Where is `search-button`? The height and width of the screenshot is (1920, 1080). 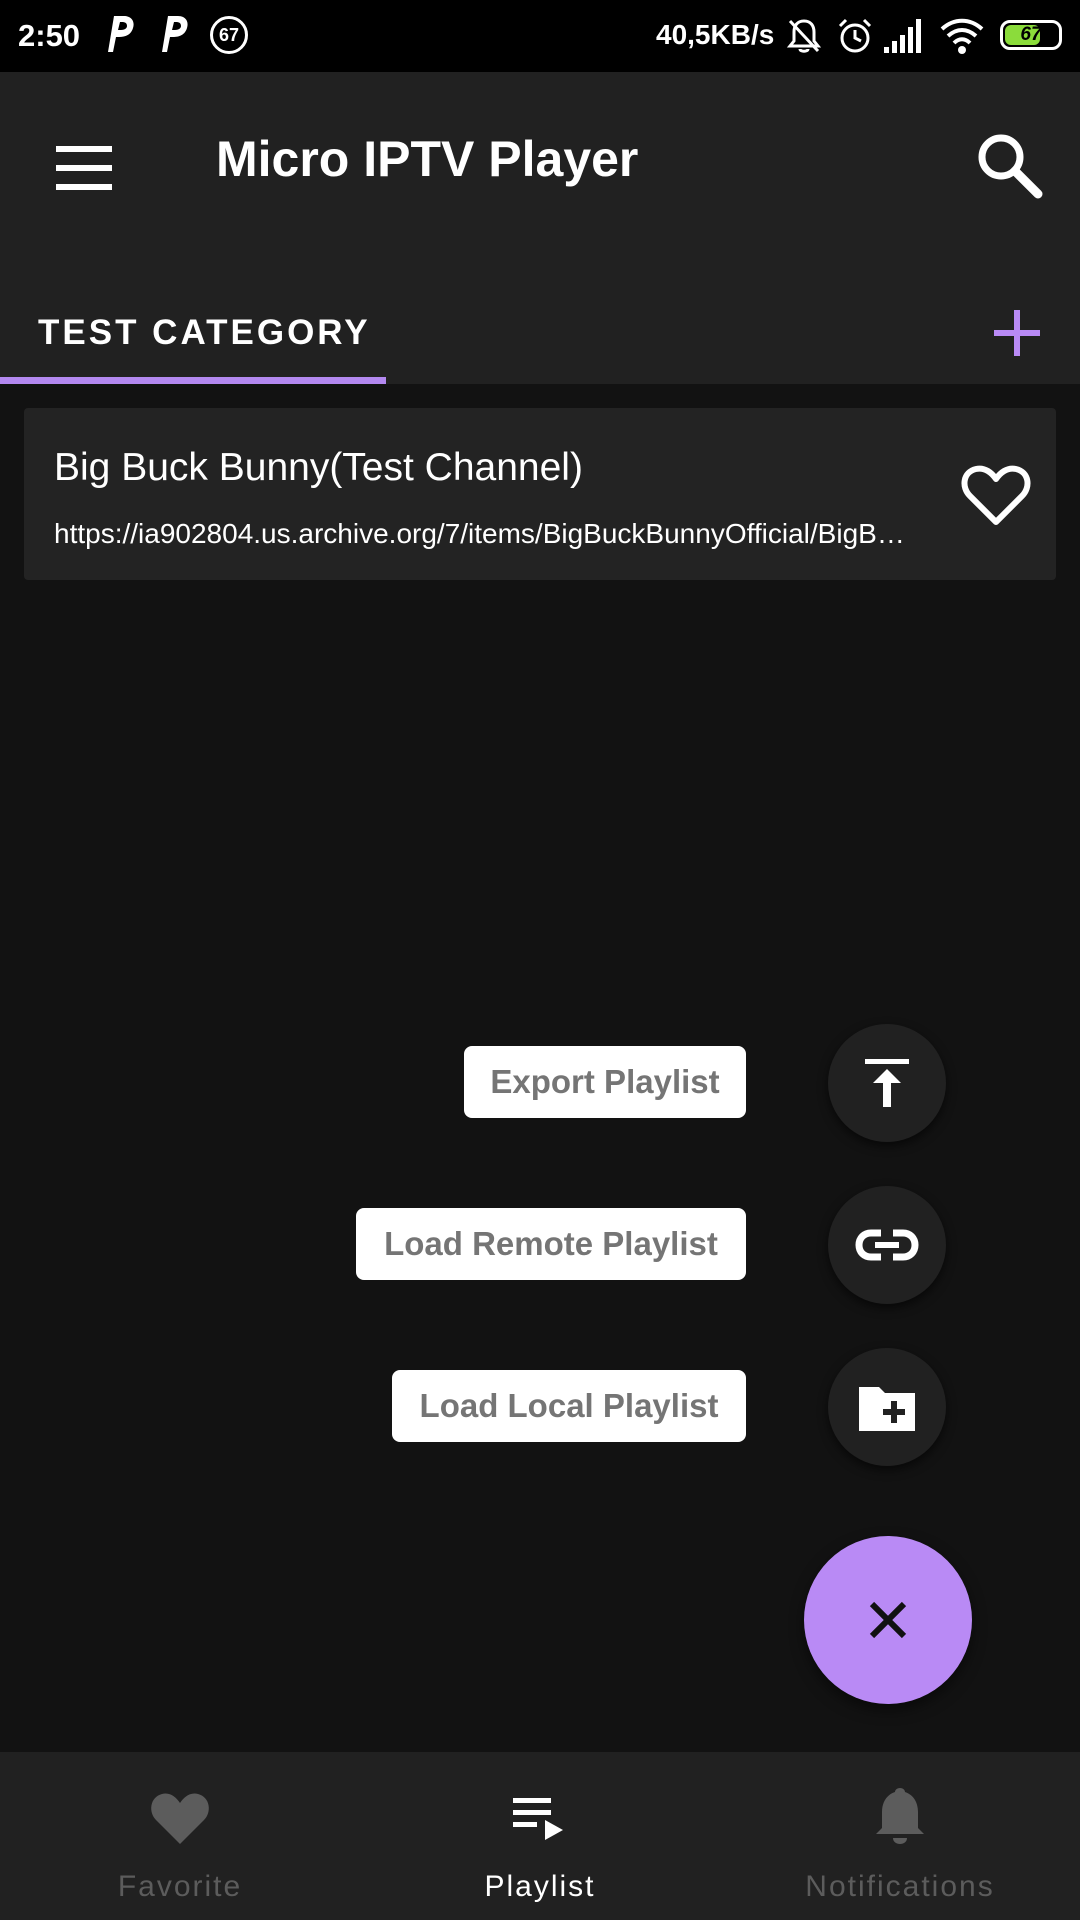
search-button is located at coordinates (1008, 164).